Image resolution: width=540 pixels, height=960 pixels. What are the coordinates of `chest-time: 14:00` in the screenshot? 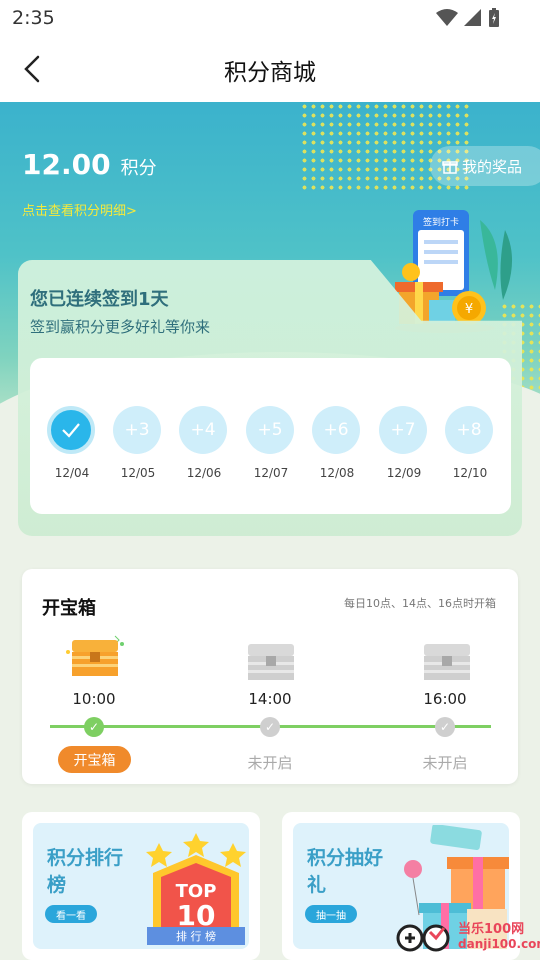 It's located at (270, 699).